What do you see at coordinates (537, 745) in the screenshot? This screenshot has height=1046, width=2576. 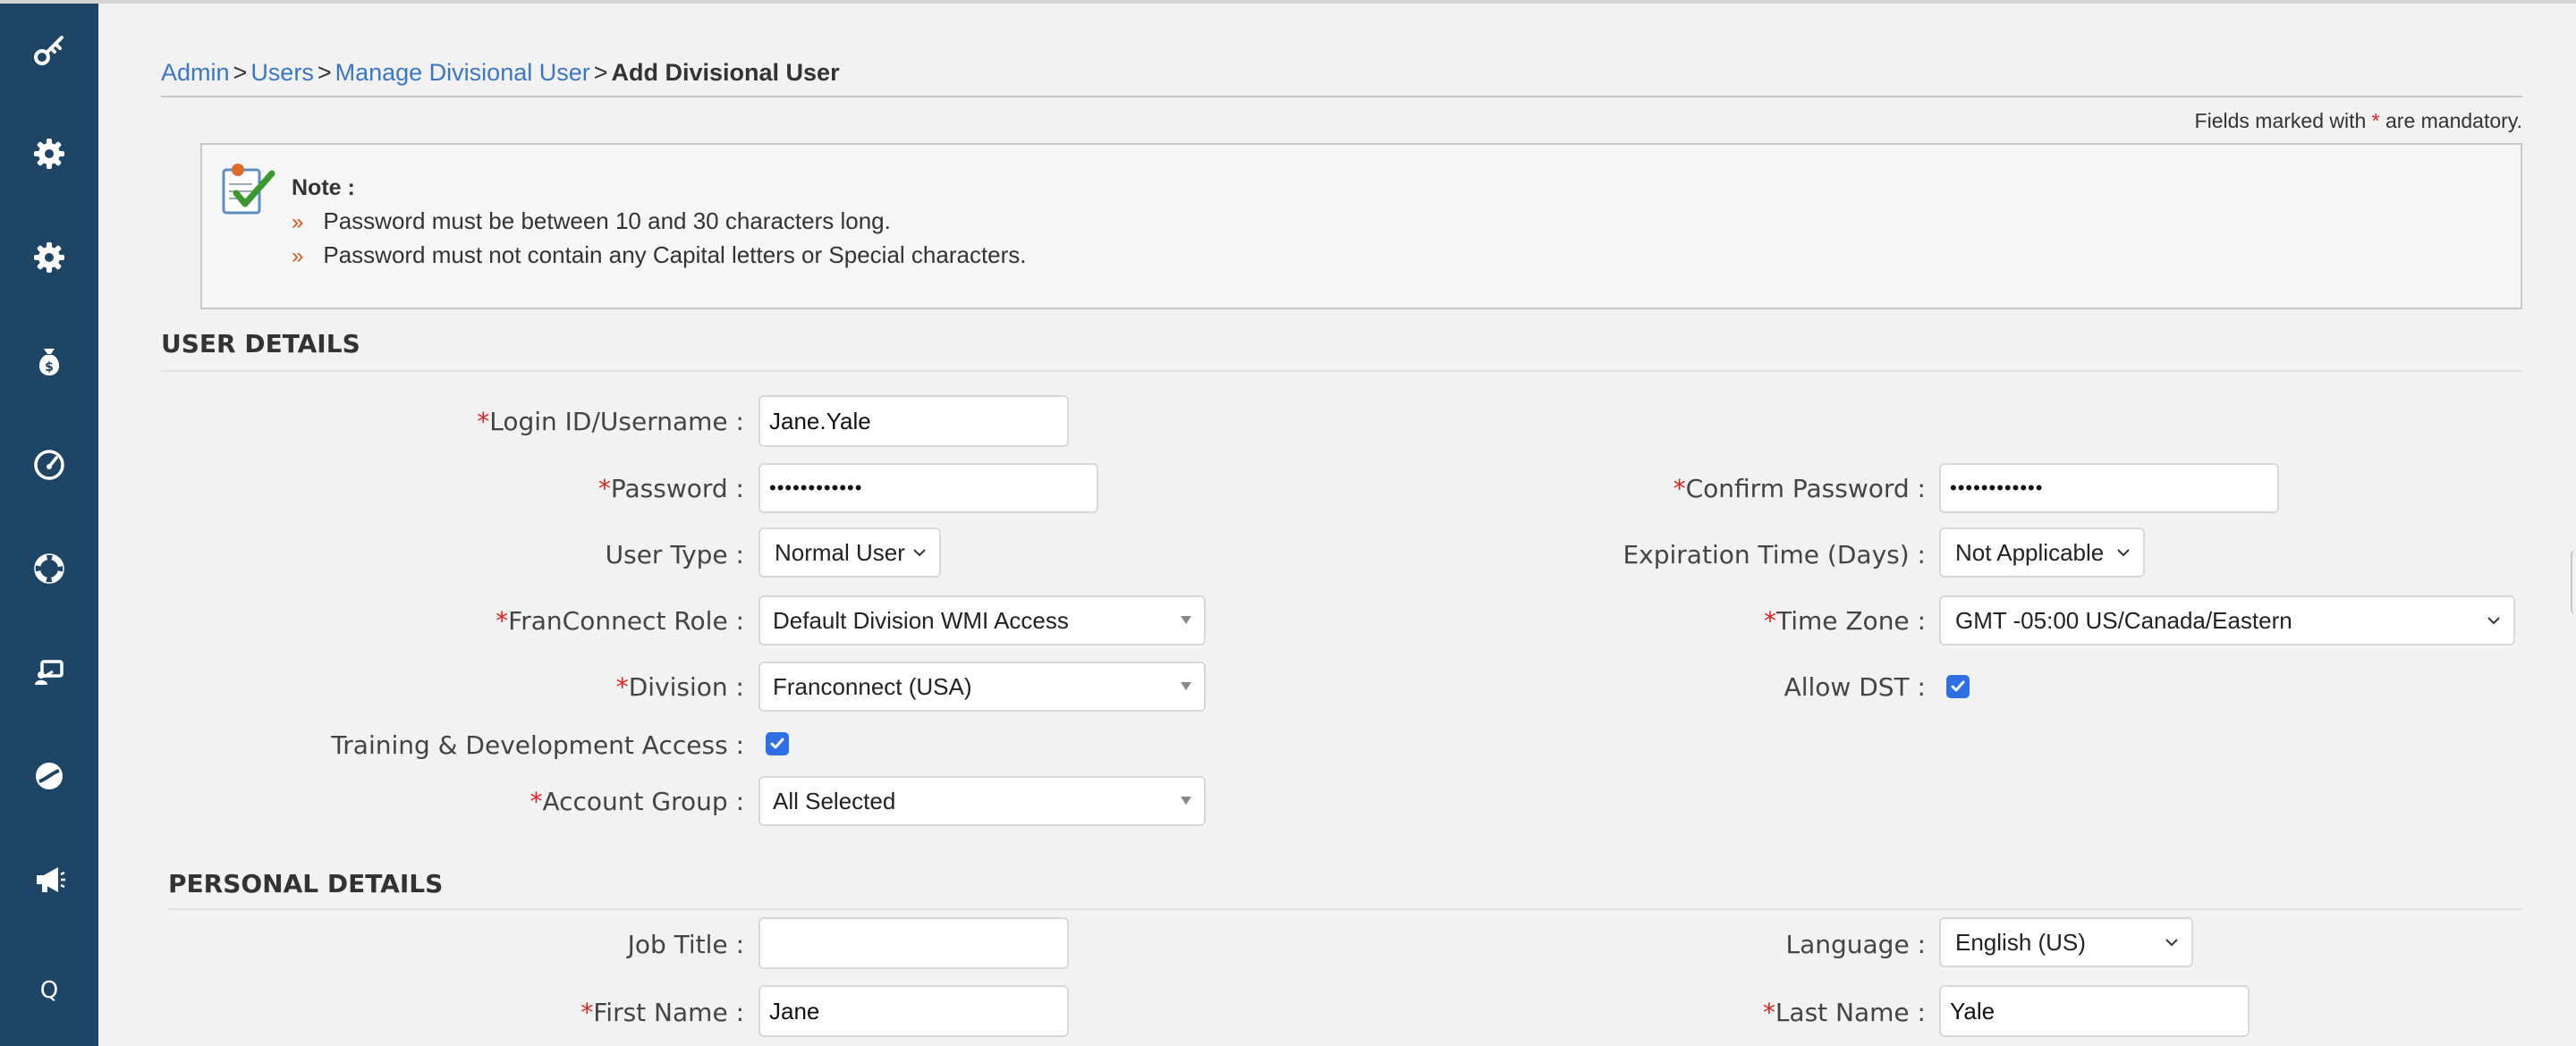 I see `training-access-label: Training & Development Access :` at bounding box center [537, 745].